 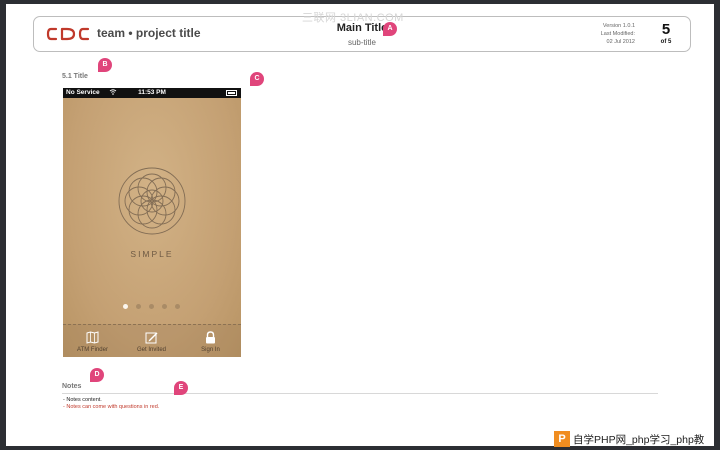 What do you see at coordinates (82, 400) in the screenshot?
I see `note-item: - Notes content.` at bounding box center [82, 400].